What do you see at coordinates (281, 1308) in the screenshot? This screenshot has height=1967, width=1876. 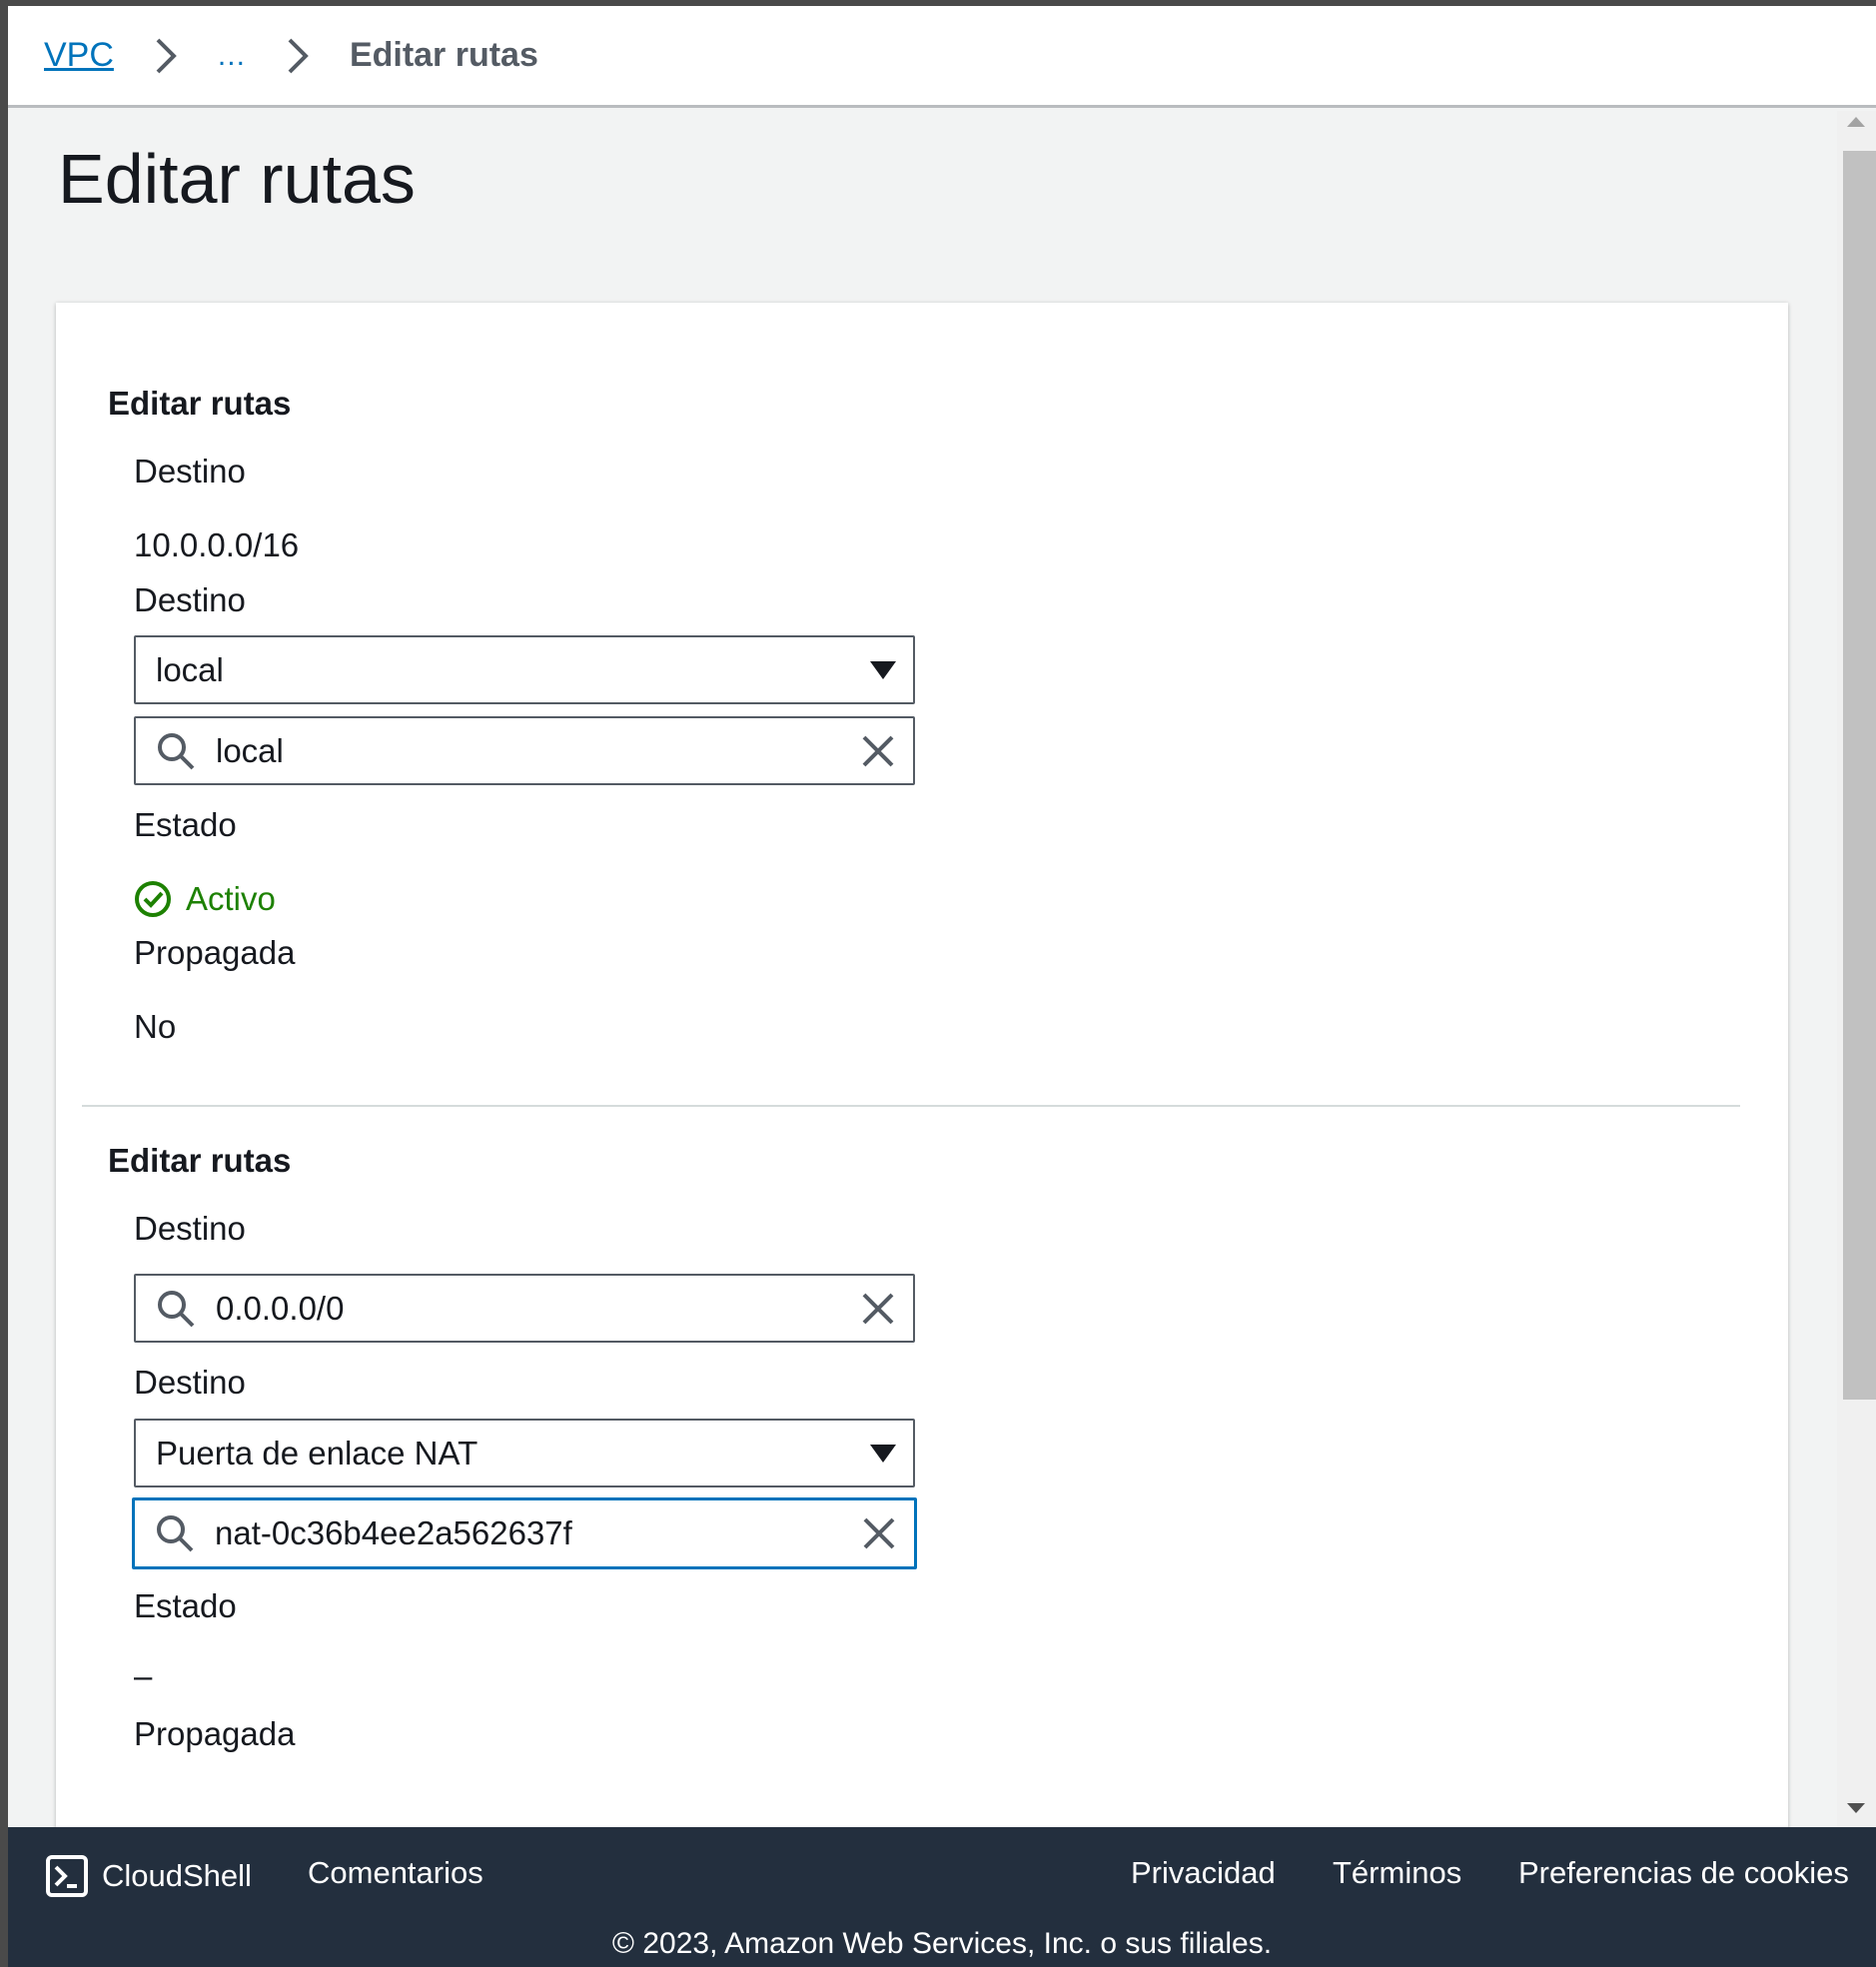 I see `route-2-destination-search-value: 0.0.0.0/0` at bounding box center [281, 1308].